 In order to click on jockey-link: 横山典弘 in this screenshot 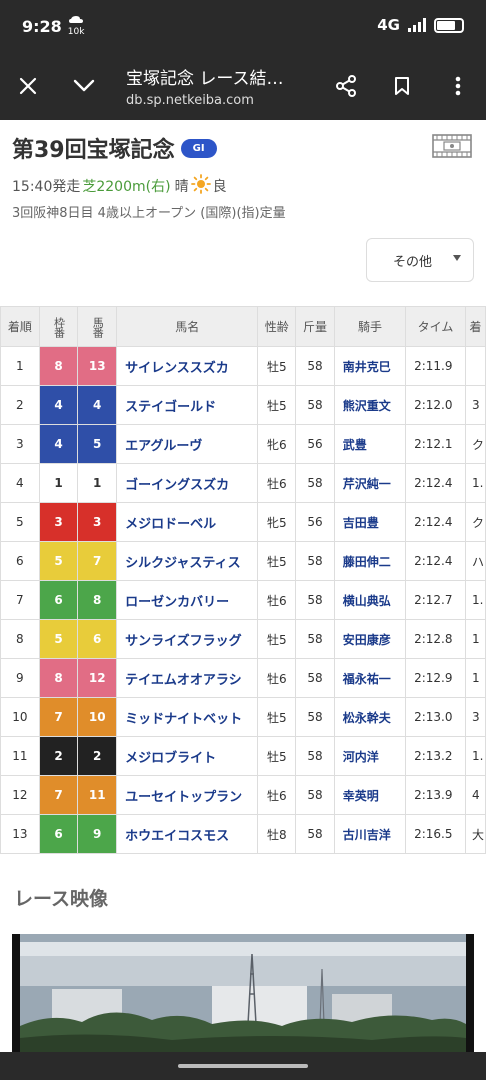, I will do `click(370, 600)`.